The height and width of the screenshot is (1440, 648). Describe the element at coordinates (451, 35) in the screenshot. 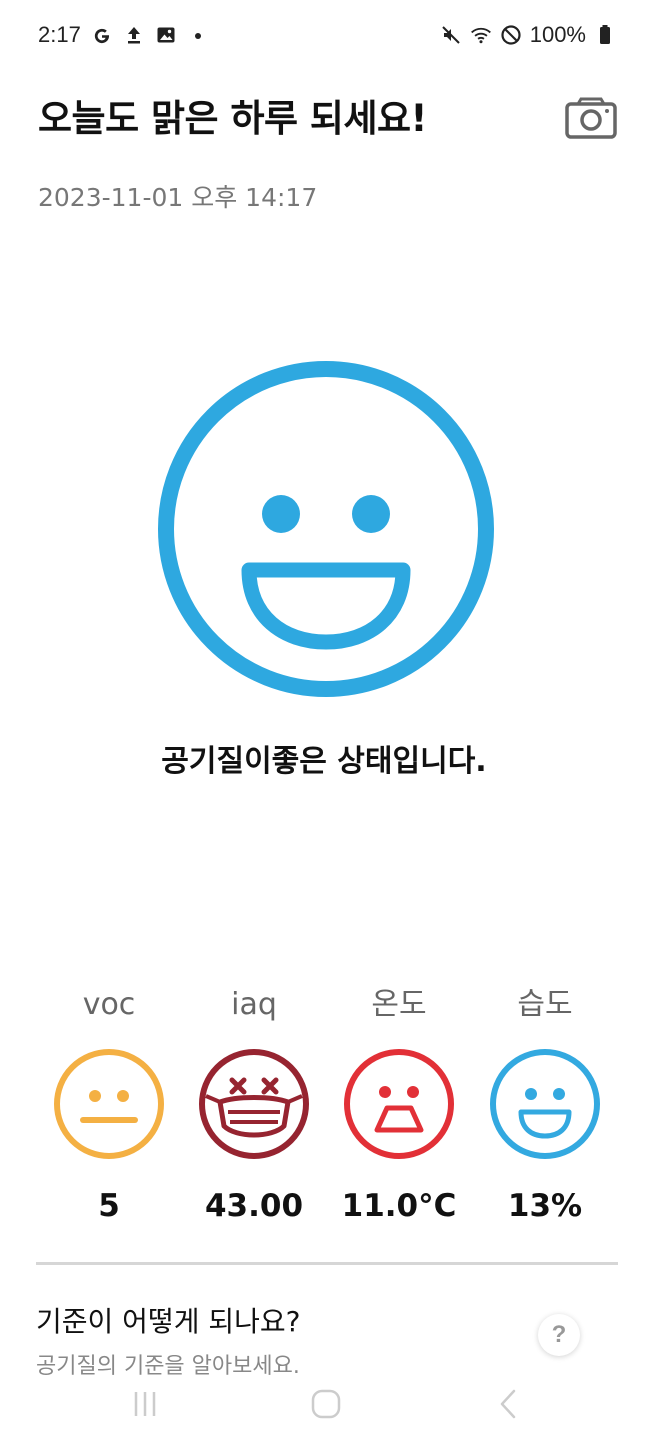

I see `mute-icon` at that location.